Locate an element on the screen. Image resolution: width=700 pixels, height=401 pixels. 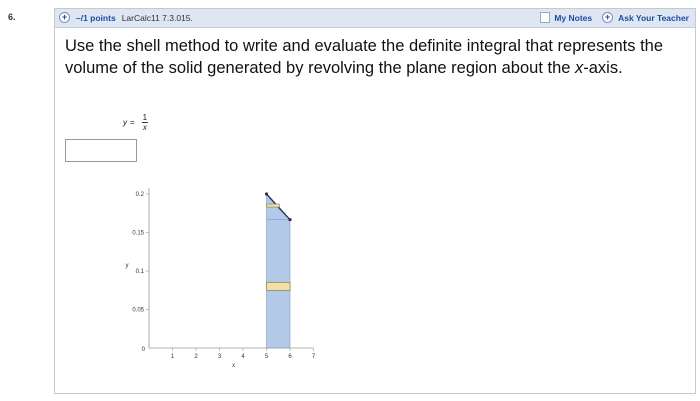
equation-equals: = is located at coordinates (132, 122).